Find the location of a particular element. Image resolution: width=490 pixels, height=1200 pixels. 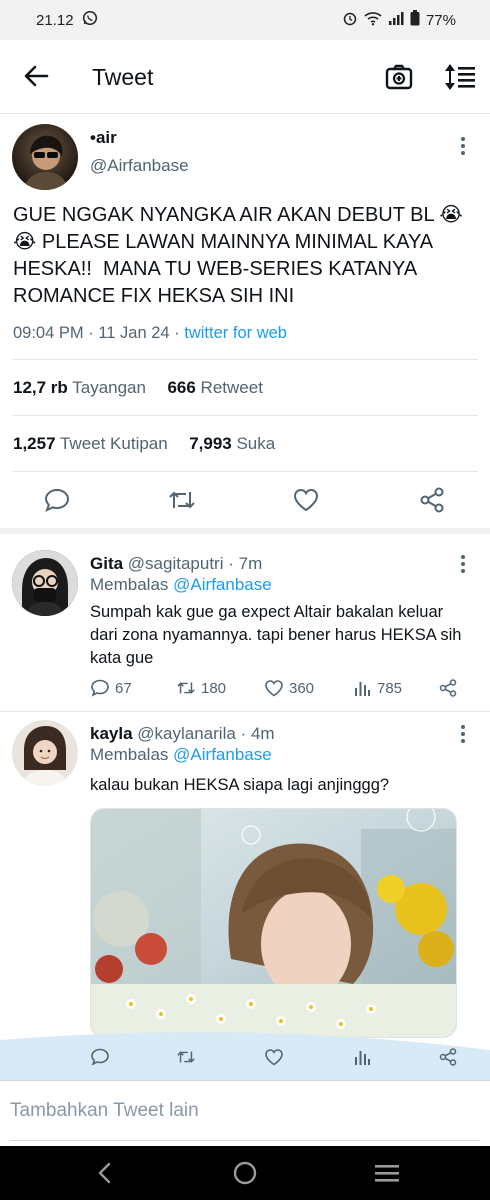

compose-input: Tambahkan Tweet lain is located at coordinates (104, 1111).